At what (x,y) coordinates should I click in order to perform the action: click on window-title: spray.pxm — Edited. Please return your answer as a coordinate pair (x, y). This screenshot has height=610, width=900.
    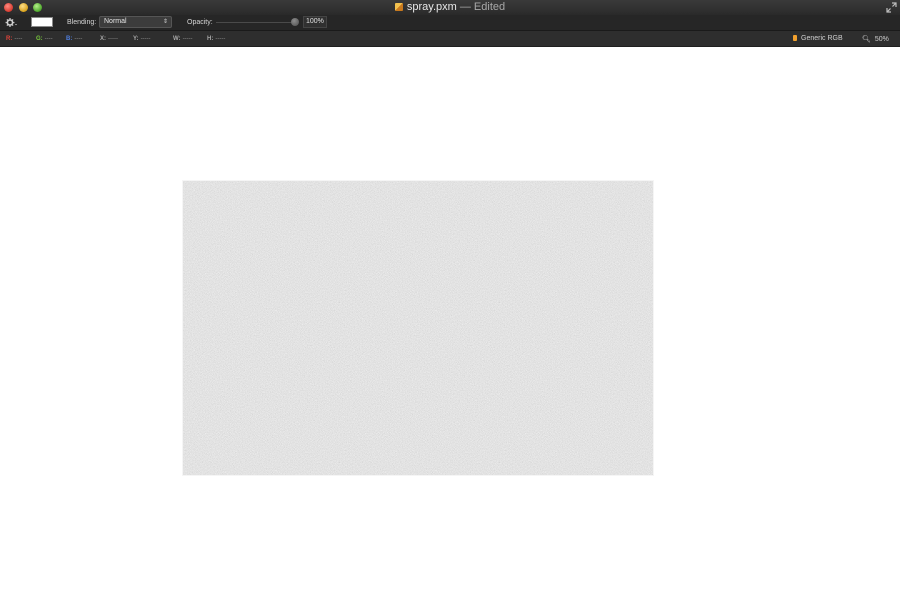
    Looking at the image, I should click on (450, 7).